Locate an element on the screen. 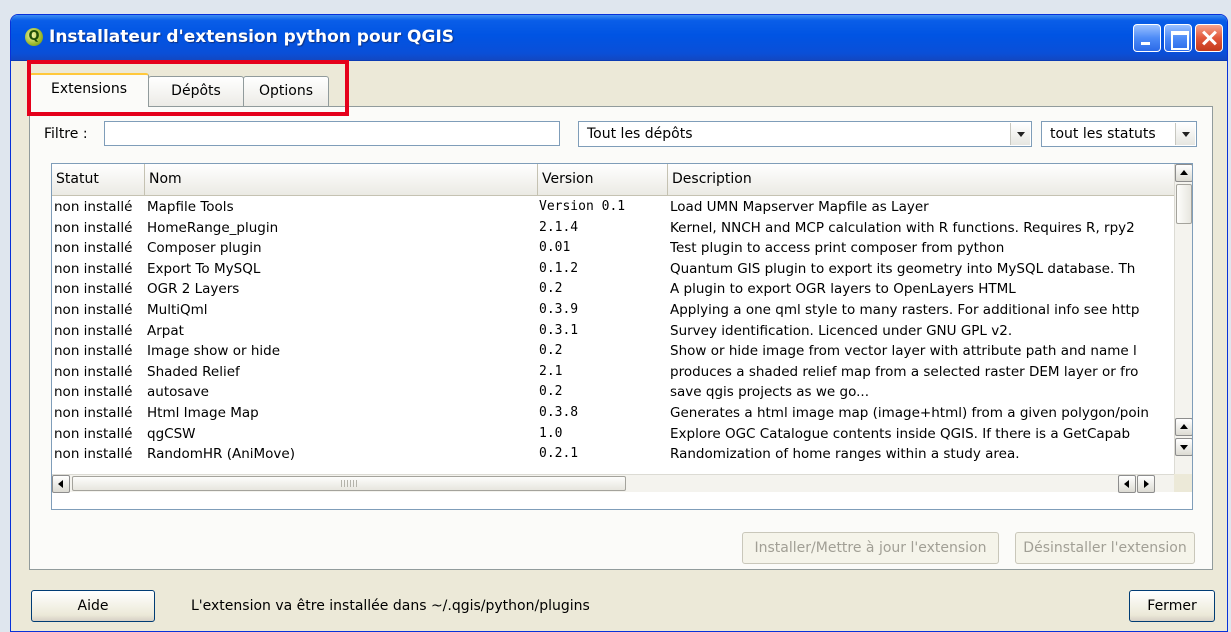 The width and height of the screenshot is (1231, 632). horizontal-scroll-thumb is located at coordinates (349, 483).